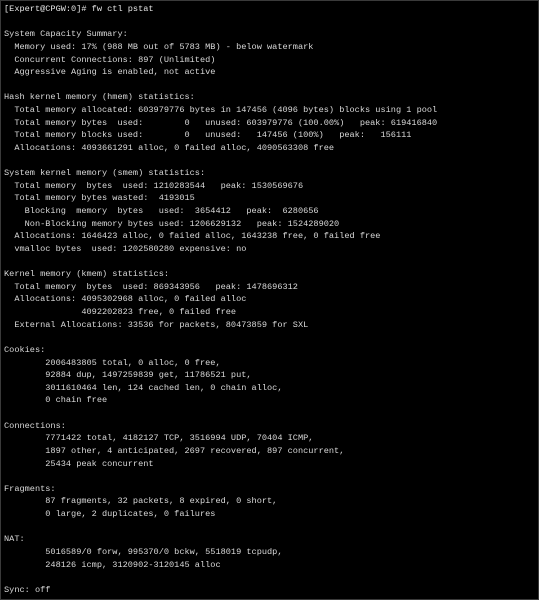 The width and height of the screenshot is (539, 600). What do you see at coordinates (110, 59) in the screenshot?
I see `output-line: Concurrent Connections: 897 (Unlimited)` at bounding box center [110, 59].